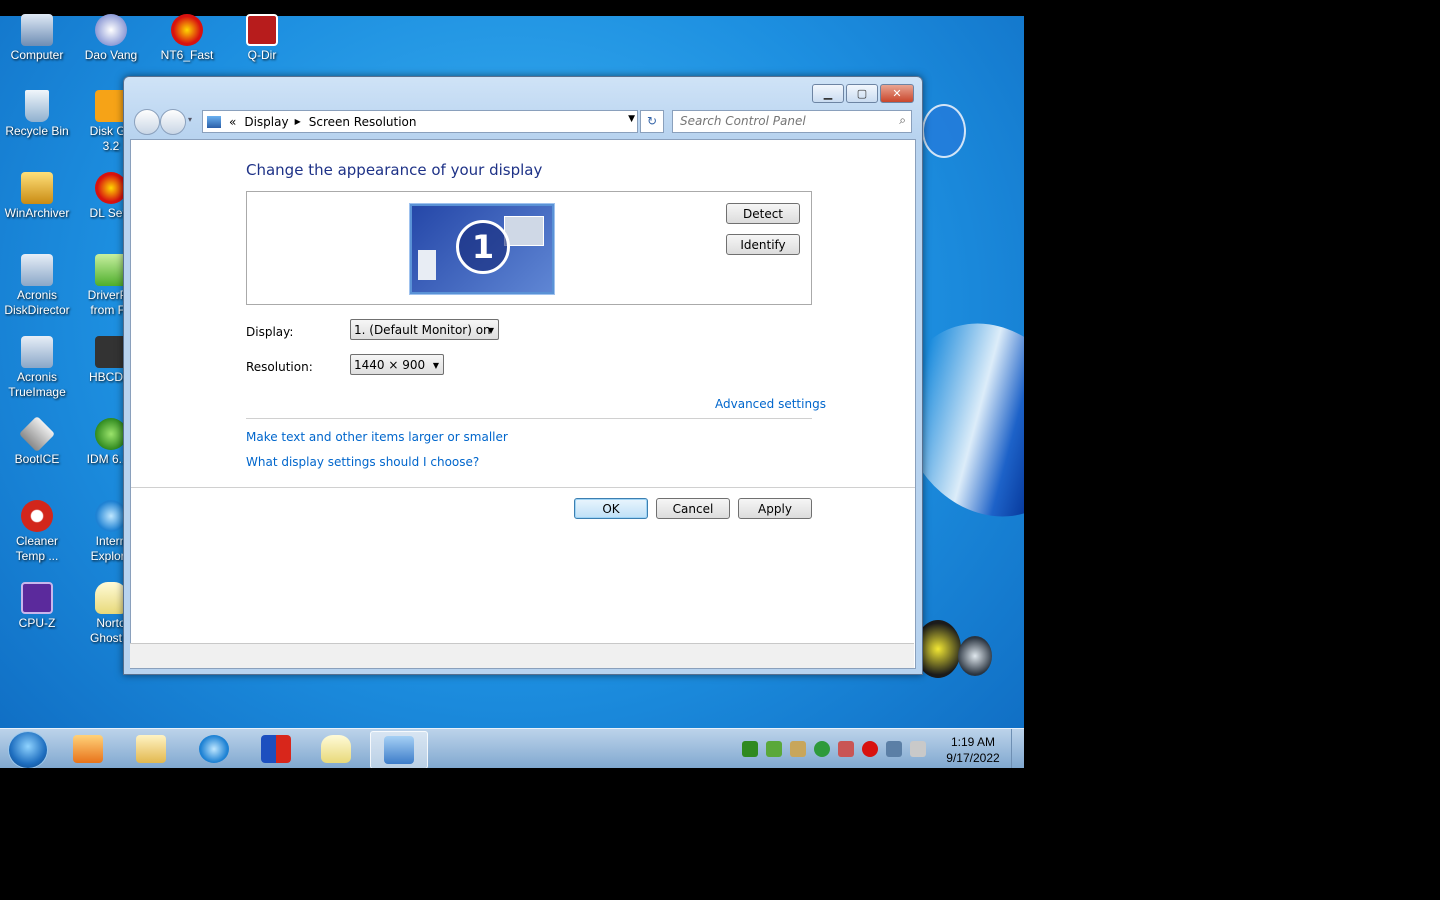  Describe the element at coordinates (37, 310) in the screenshot. I see `desktop-icon-label: DiskDirector` at that location.